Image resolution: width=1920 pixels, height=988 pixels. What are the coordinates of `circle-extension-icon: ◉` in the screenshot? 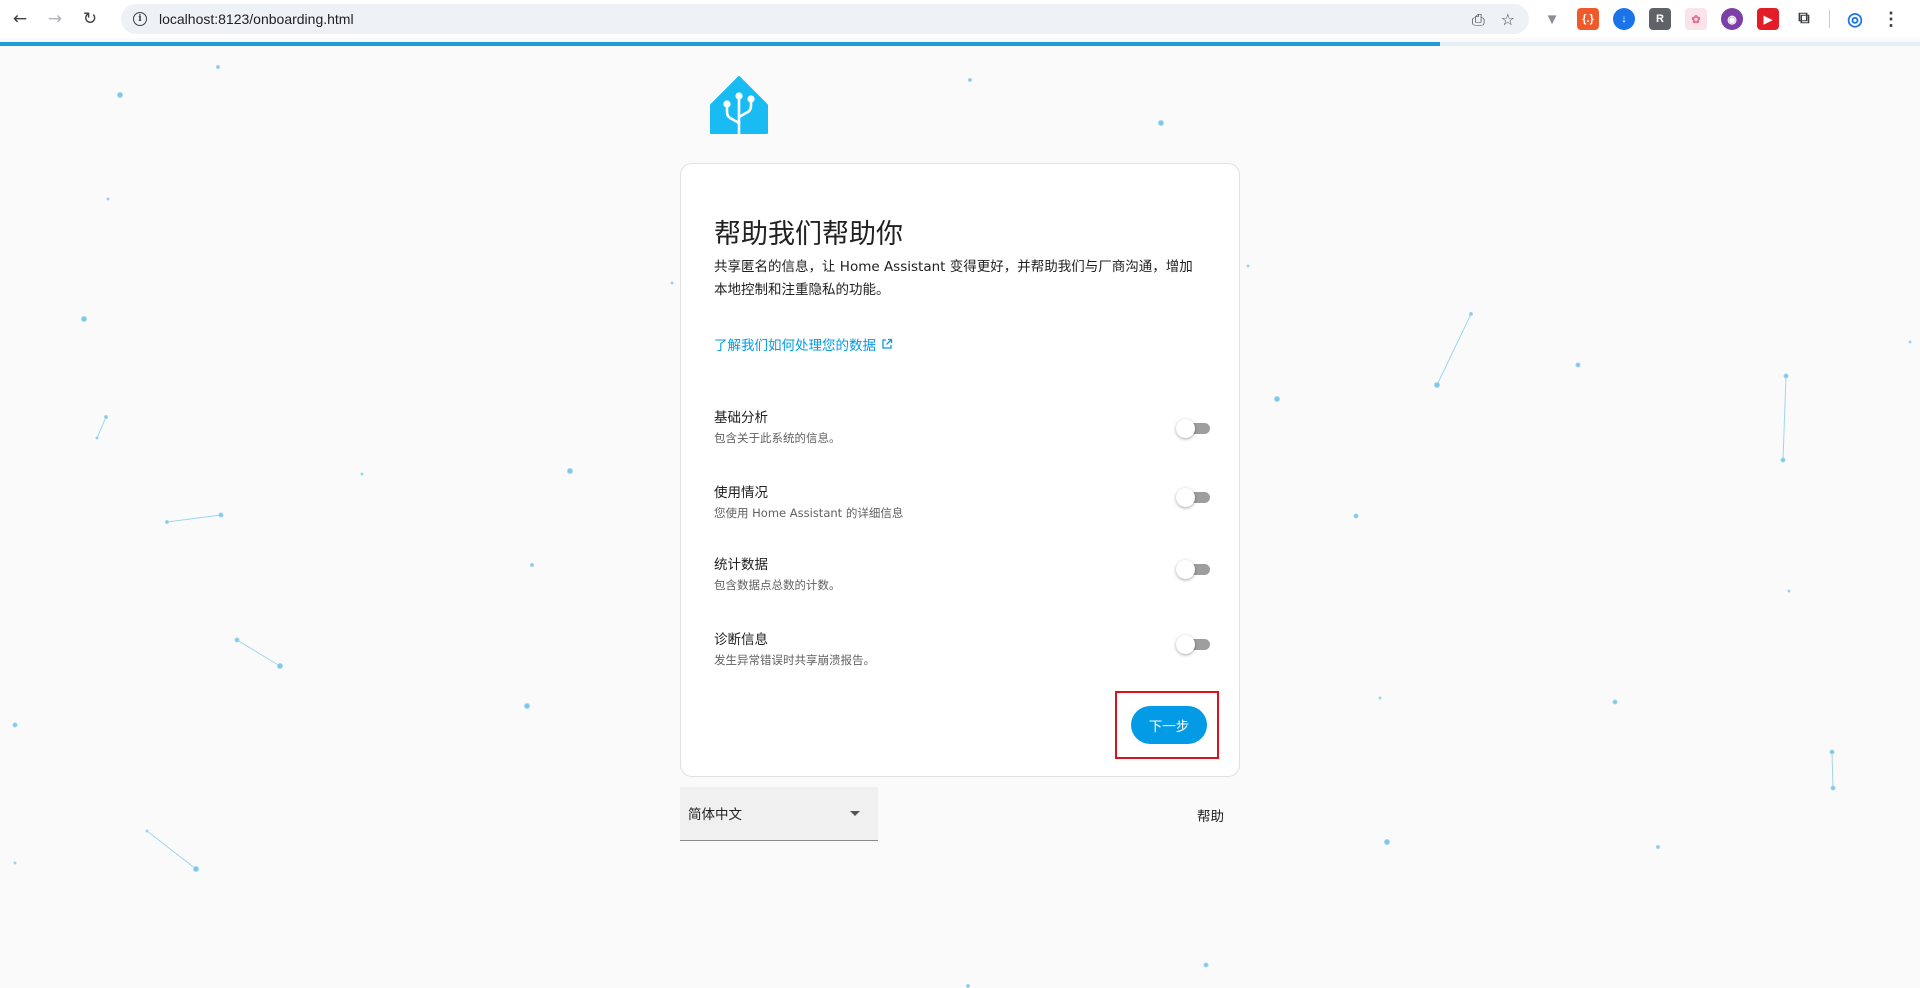 It's located at (1732, 19).